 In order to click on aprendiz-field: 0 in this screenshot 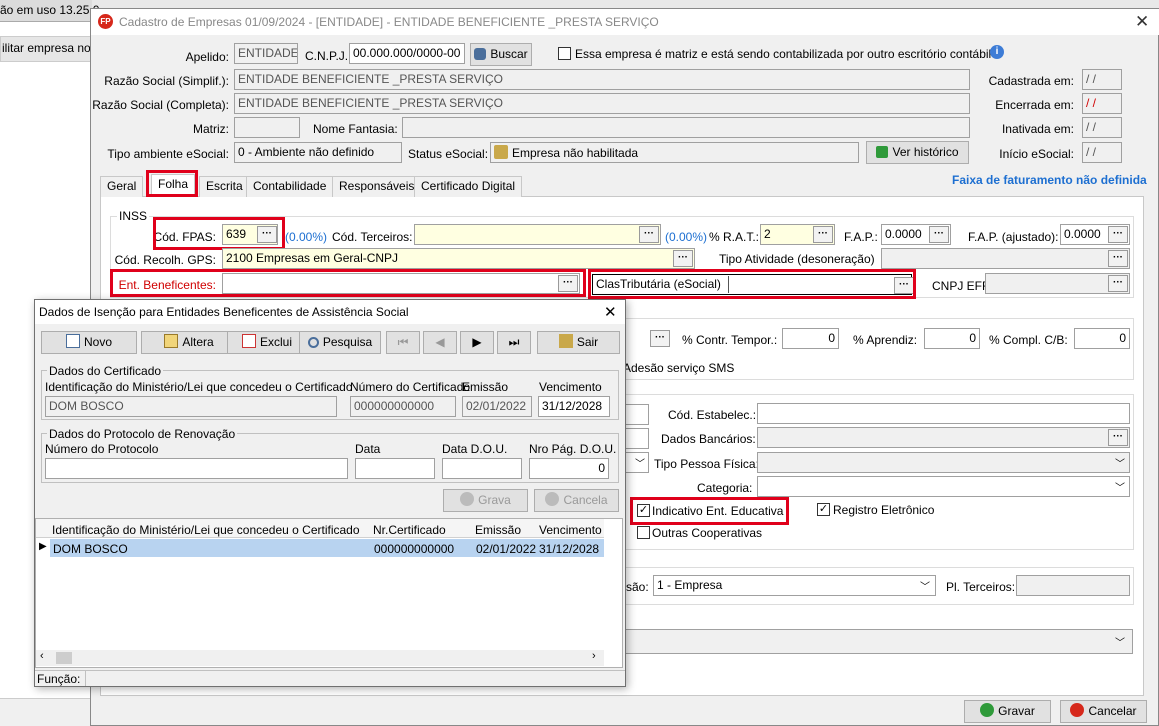, I will do `click(952, 338)`.